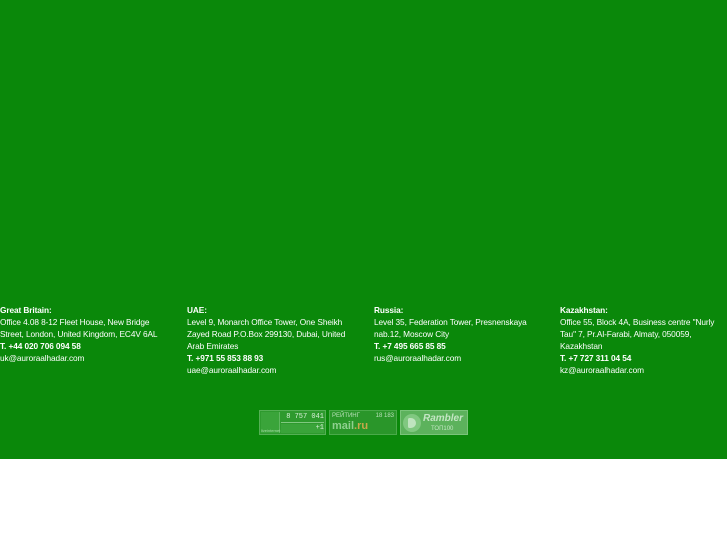 The image size is (727, 545). I want to click on mailru-logo-text: mail, so click(343, 426).